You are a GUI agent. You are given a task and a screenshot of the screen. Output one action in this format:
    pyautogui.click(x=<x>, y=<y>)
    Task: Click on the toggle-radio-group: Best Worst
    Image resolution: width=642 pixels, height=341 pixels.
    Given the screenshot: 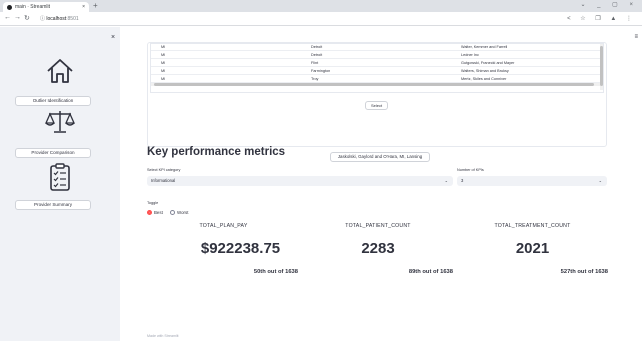 What is the action you would take?
    pyautogui.click(x=167, y=212)
    